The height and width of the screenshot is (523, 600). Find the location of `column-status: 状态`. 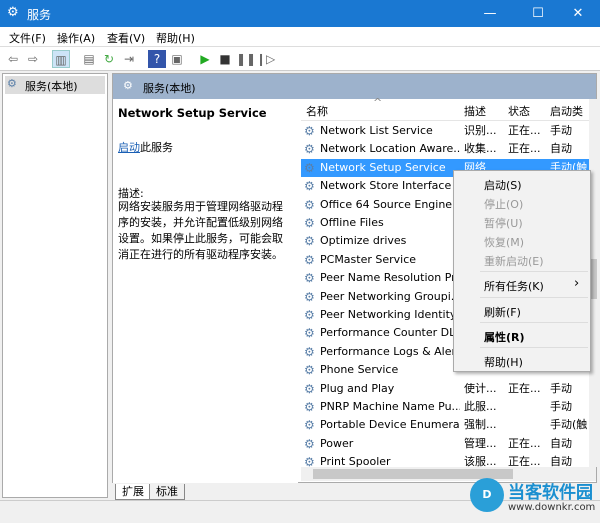

column-status: 状态 is located at coordinates (519, 111).